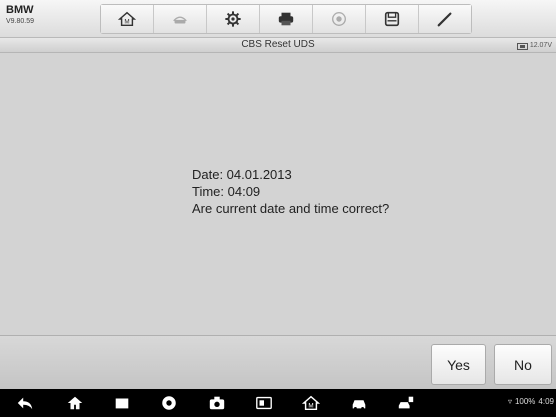  I want to click on recent-apps-button, so click(122, 403).